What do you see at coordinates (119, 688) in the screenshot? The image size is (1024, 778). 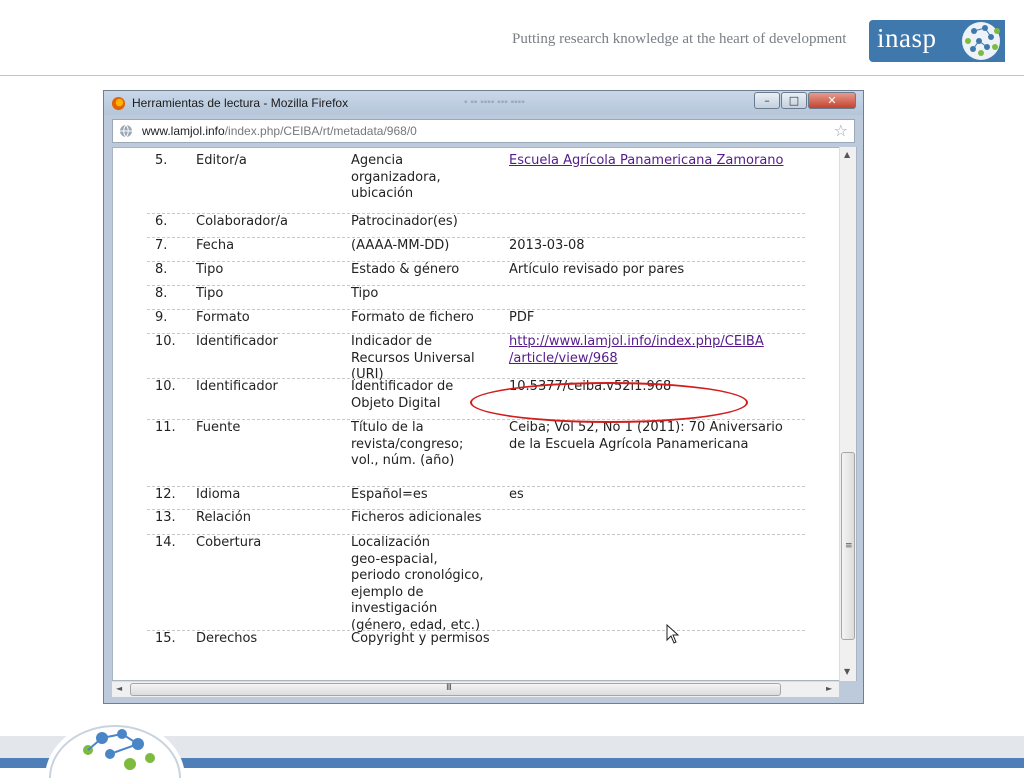 I see `scroll-left-icon: ◄` at bounding box center [119, 688].